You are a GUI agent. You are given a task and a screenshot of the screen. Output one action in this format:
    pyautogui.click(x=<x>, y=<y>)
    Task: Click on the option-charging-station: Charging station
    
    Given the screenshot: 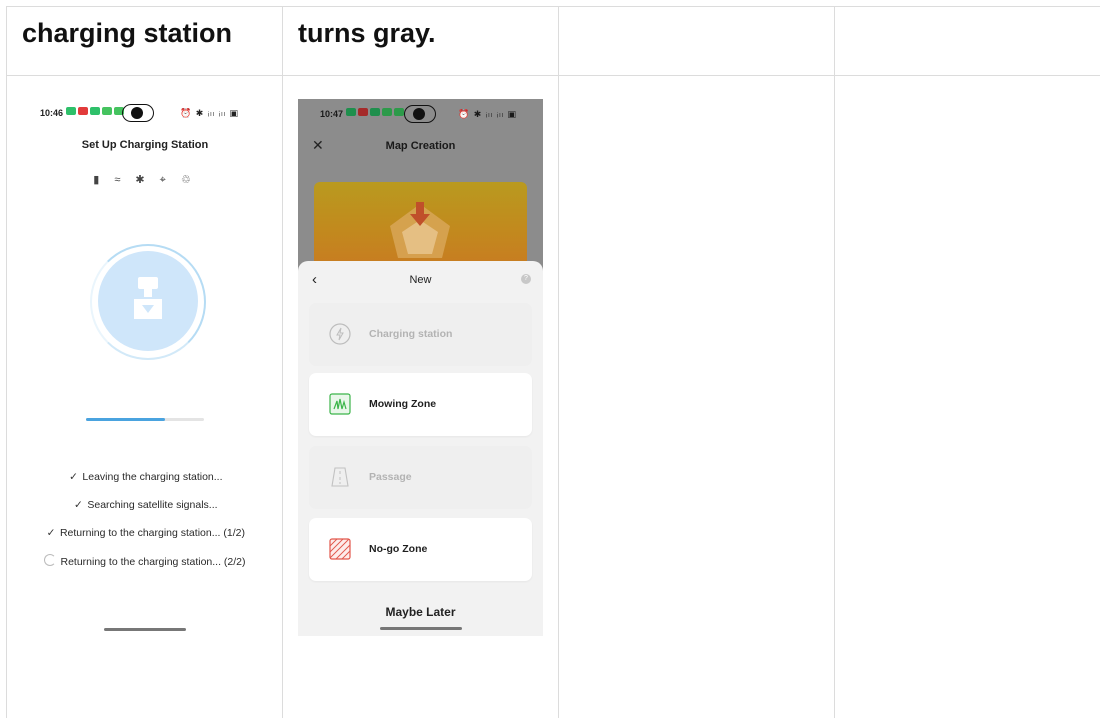 What is the action you would take?
    pyautogui.click(x=420, y=334)
    